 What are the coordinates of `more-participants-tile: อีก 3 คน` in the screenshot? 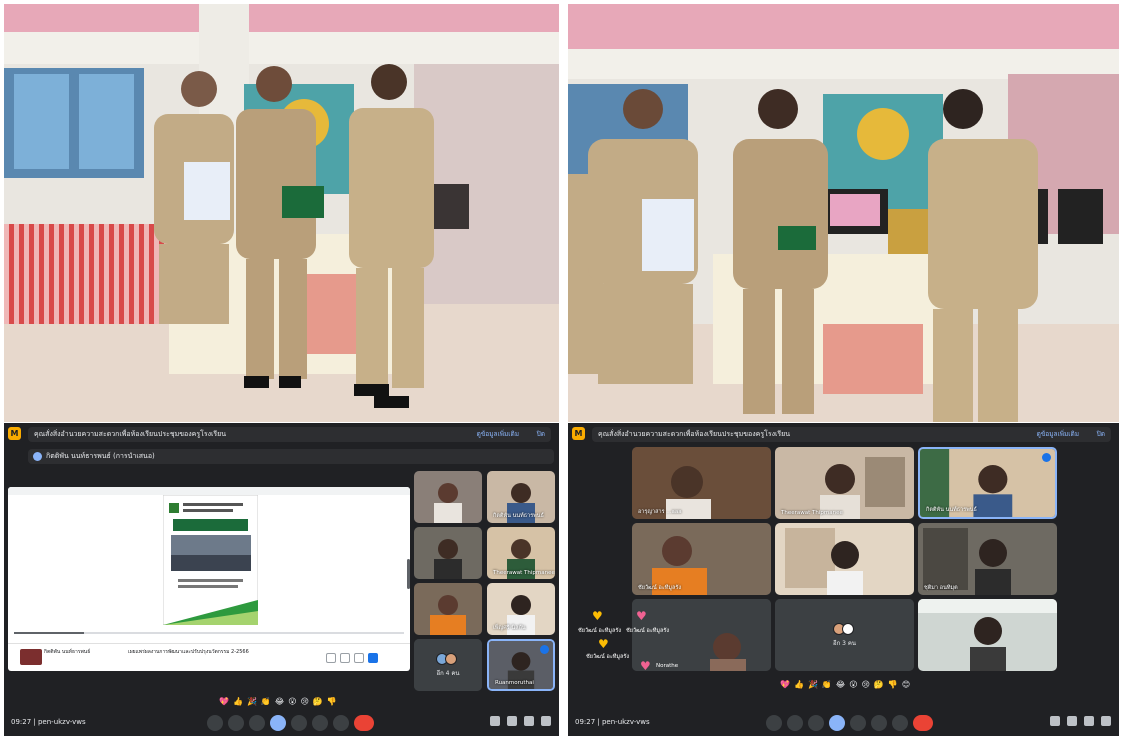 It's located at (844, 635).